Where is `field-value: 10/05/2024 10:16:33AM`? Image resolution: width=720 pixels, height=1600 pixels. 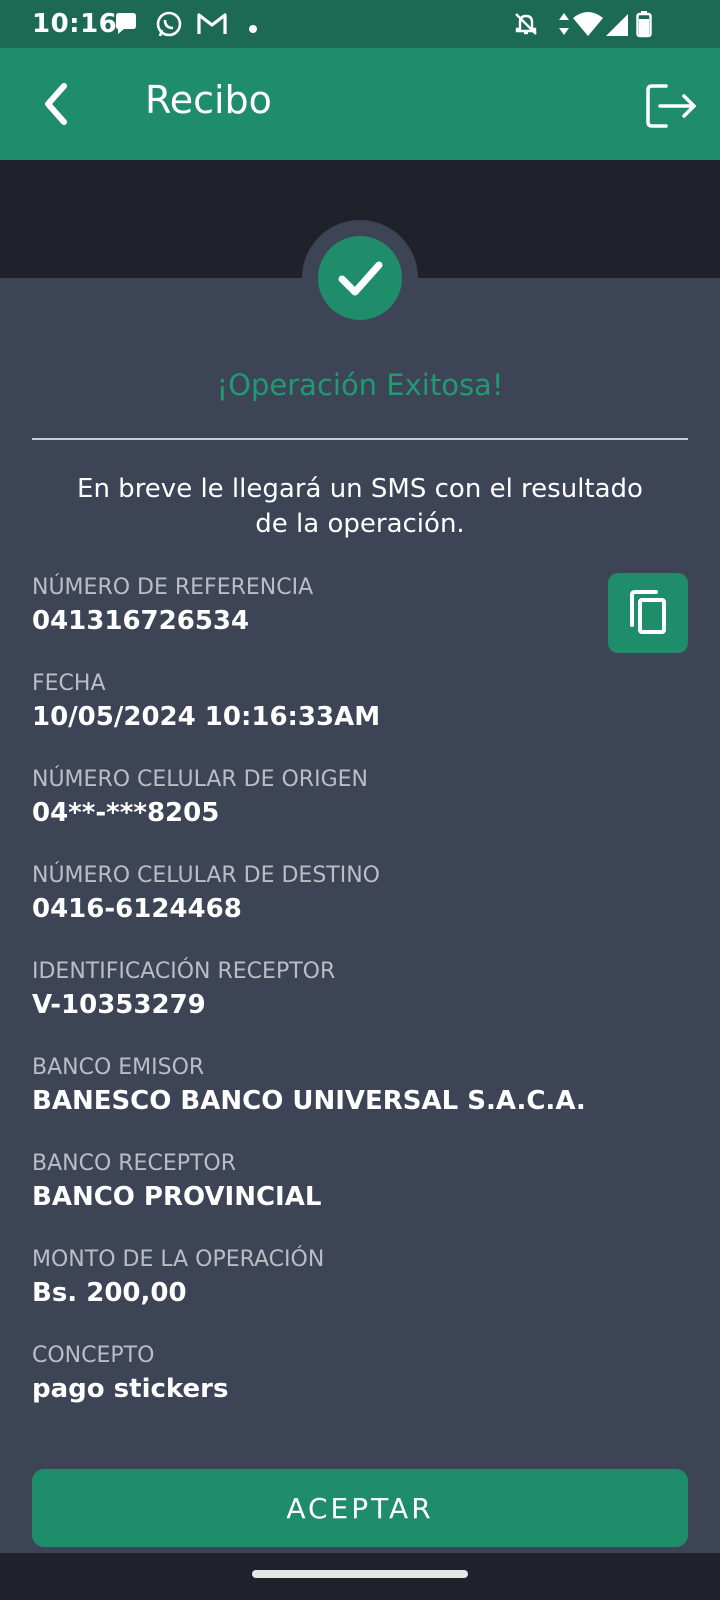
field-value: 10/05/2024 10:16:33AM is located at coordinates (206, 717).